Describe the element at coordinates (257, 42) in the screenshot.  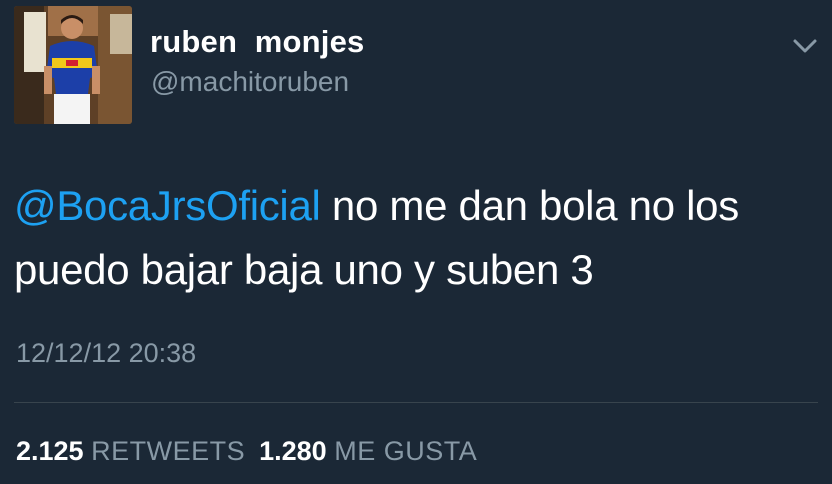
I see `author-display-name: ruben monjes` at that location.